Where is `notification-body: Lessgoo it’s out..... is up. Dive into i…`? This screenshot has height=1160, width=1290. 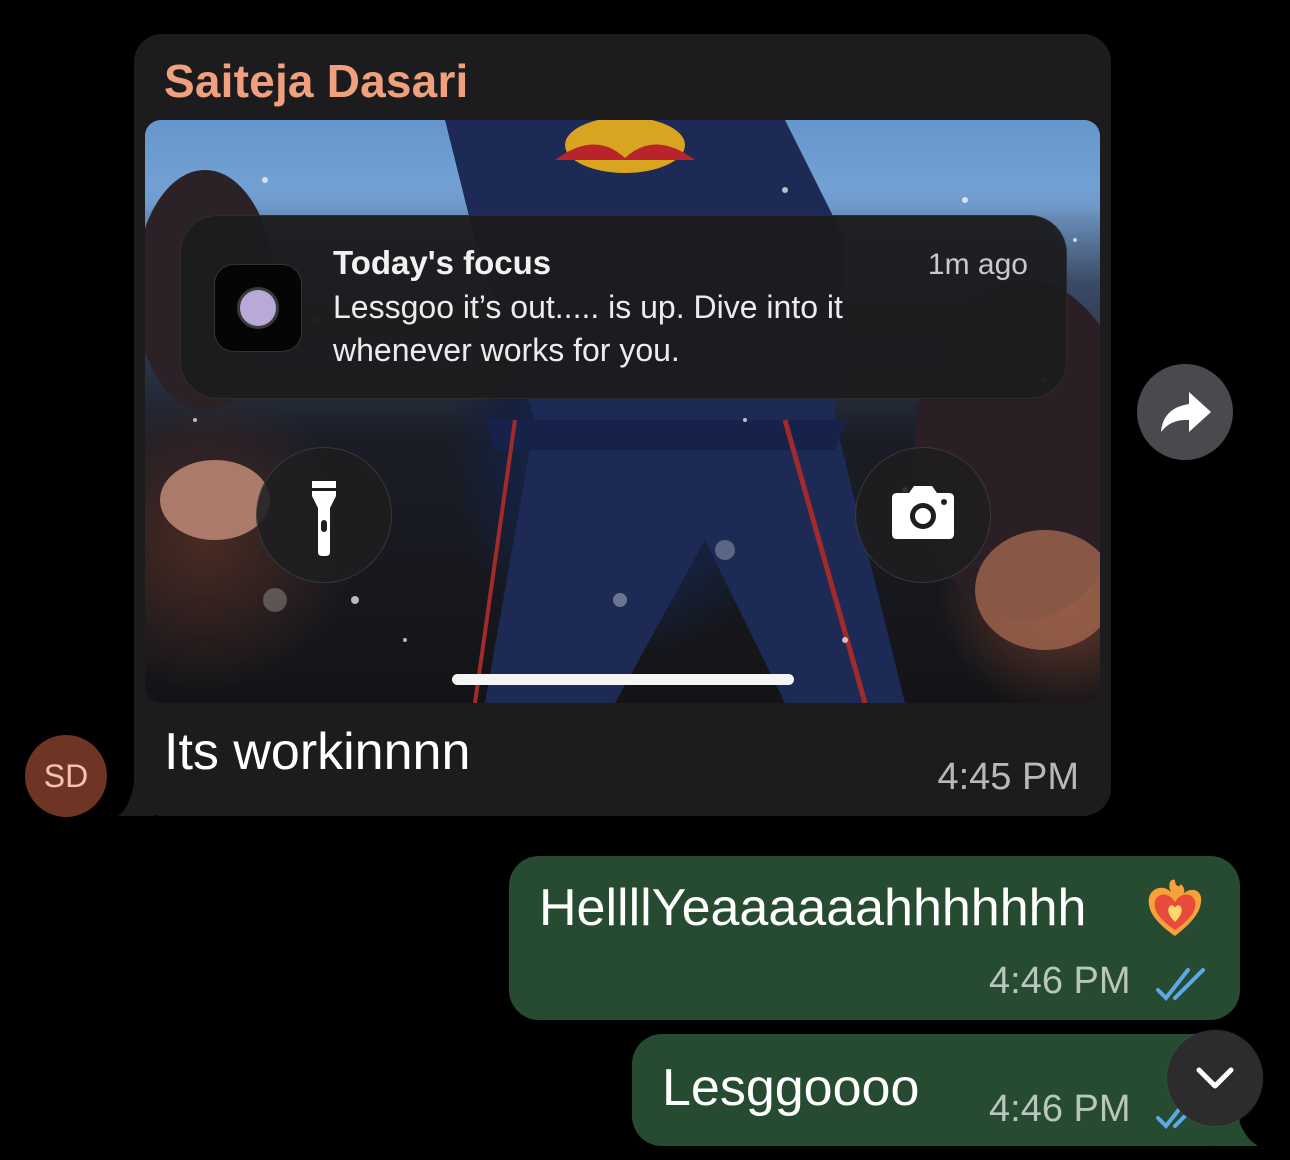 notification-body: Lessgoo it’s out..... is up. Dive into i… is located at coordinates (588, 328).